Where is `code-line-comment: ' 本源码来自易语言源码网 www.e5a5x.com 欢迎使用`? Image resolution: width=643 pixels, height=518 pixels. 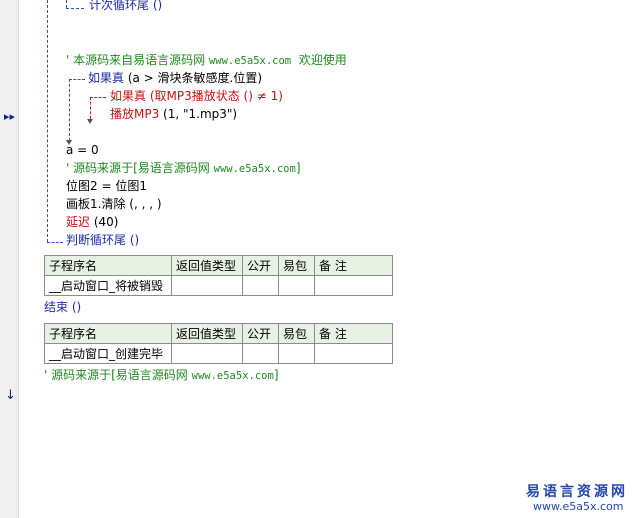
code-line-comment: ' 本源码来自易语言源码网 www.e5a5x.com 欢迎使用 is located at coordinates (206, 60).